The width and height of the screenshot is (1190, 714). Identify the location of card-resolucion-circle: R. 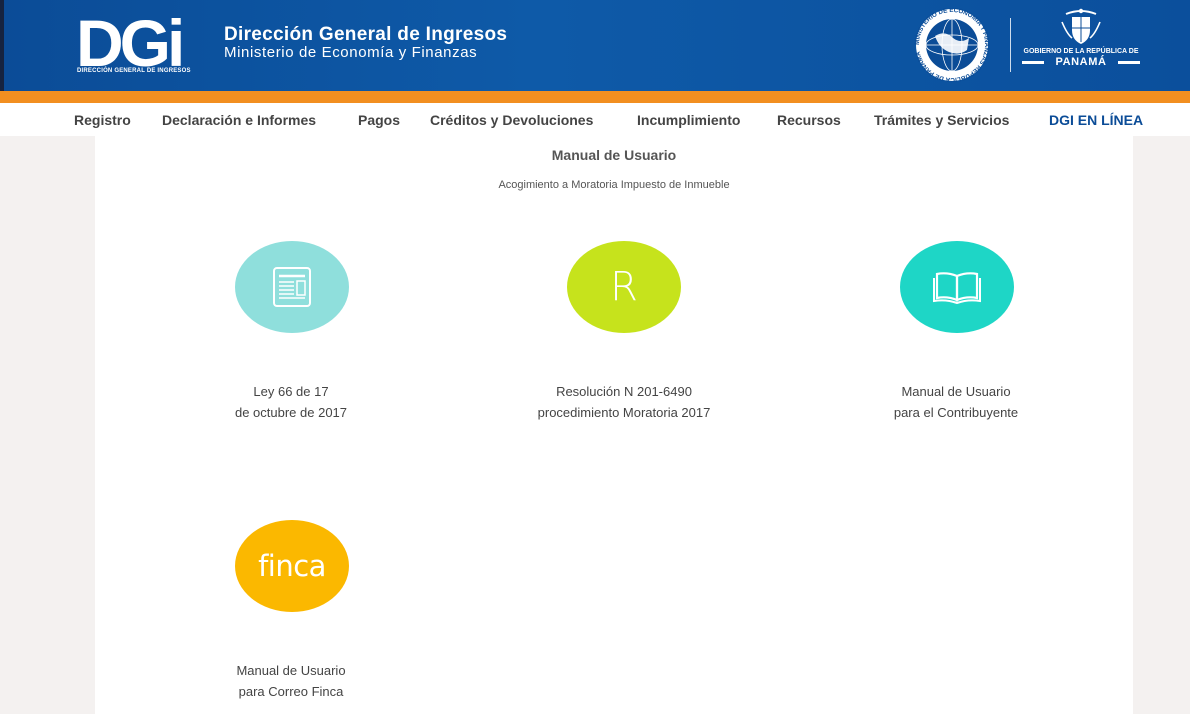
(624, 287).